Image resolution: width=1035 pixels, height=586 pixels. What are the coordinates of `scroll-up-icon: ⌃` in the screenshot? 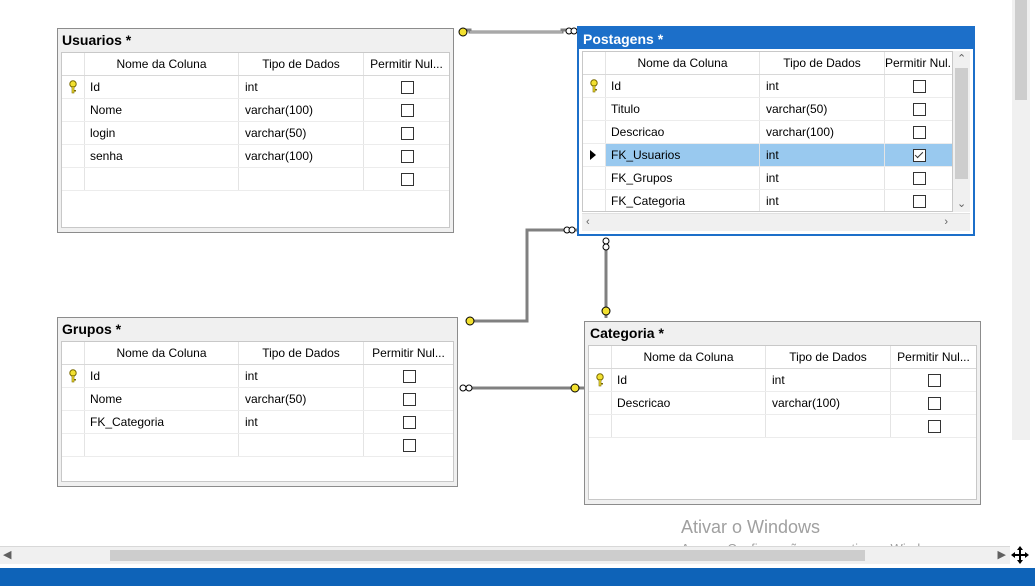 It's located at (961, 59).